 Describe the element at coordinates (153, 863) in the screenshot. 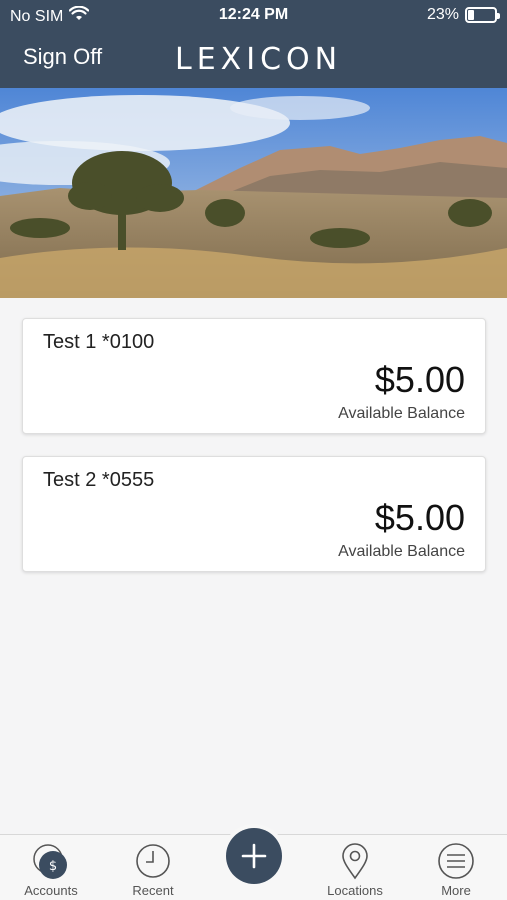

I see `clock-icon` at that location.